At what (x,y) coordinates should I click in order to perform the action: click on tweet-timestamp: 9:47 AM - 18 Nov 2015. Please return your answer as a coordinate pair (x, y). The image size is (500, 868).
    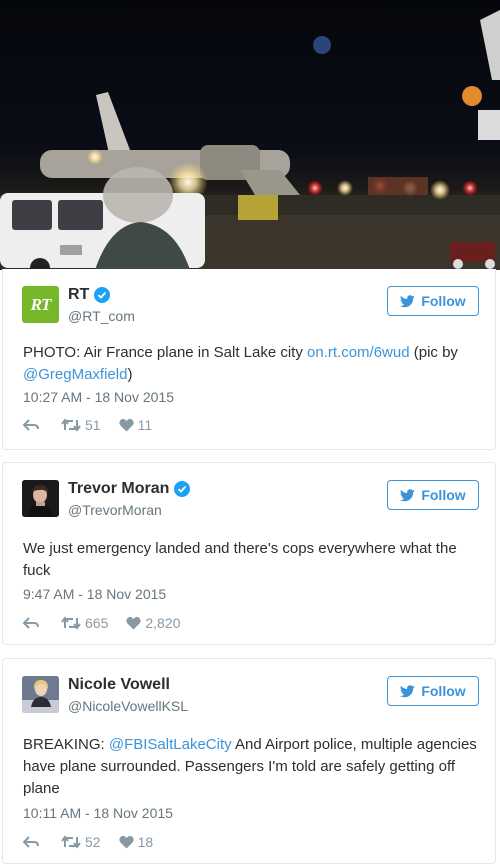
    Looking at the image, I should click on (94, 594).